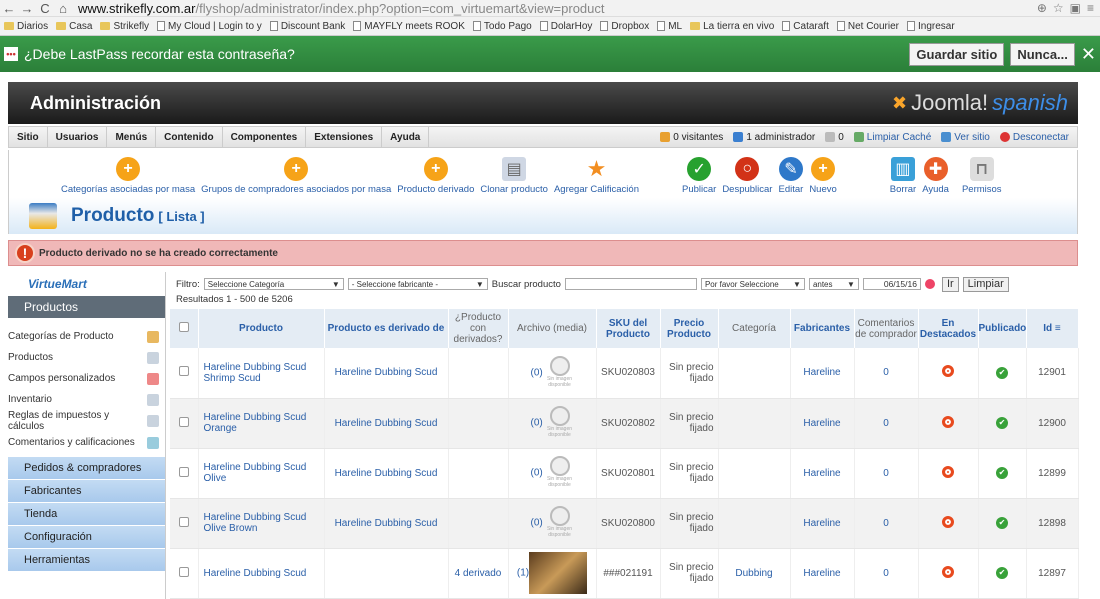 The height and width of the screenshot is (599, 1100). What do you see at coordinates (86, 559) in the screenshot?
I see `sidebar-section-tools: Herramientas` at bounding box center [86, 559].